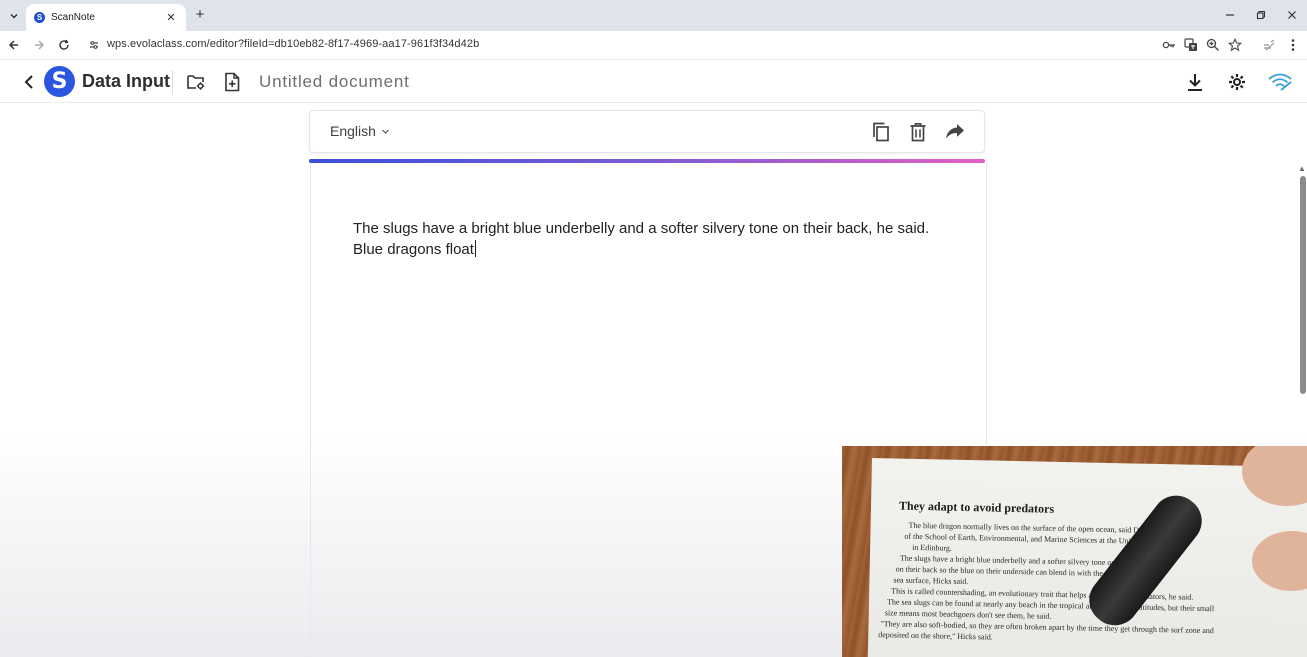 The width and height of the screenshot is (1307, 657). I want to click on download-icon, so click(1195, 82).